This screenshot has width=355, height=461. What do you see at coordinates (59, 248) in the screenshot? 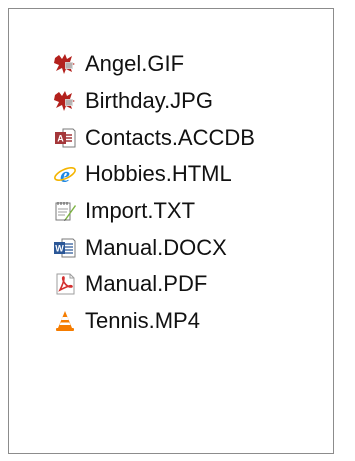
I see `svg-text: W` at bounding box center [59, 248].